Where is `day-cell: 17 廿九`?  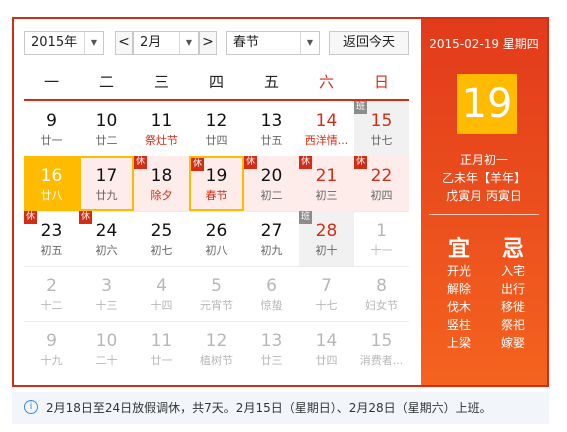 day-cell: 17 廿九 is located at coordinates (106, 183).